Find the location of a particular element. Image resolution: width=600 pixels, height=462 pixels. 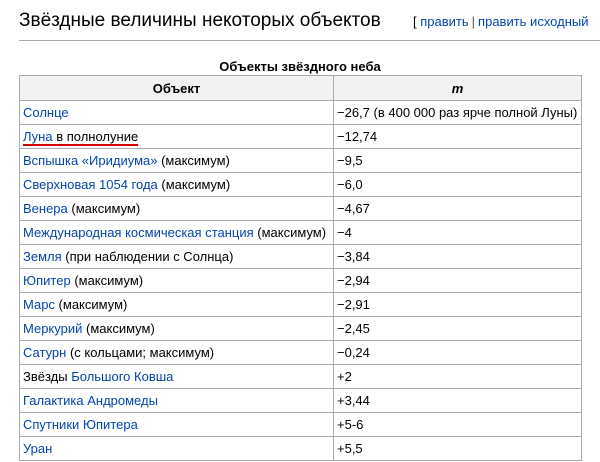

magnitude-cell: +5-6 is located at coordinates (457, 424).